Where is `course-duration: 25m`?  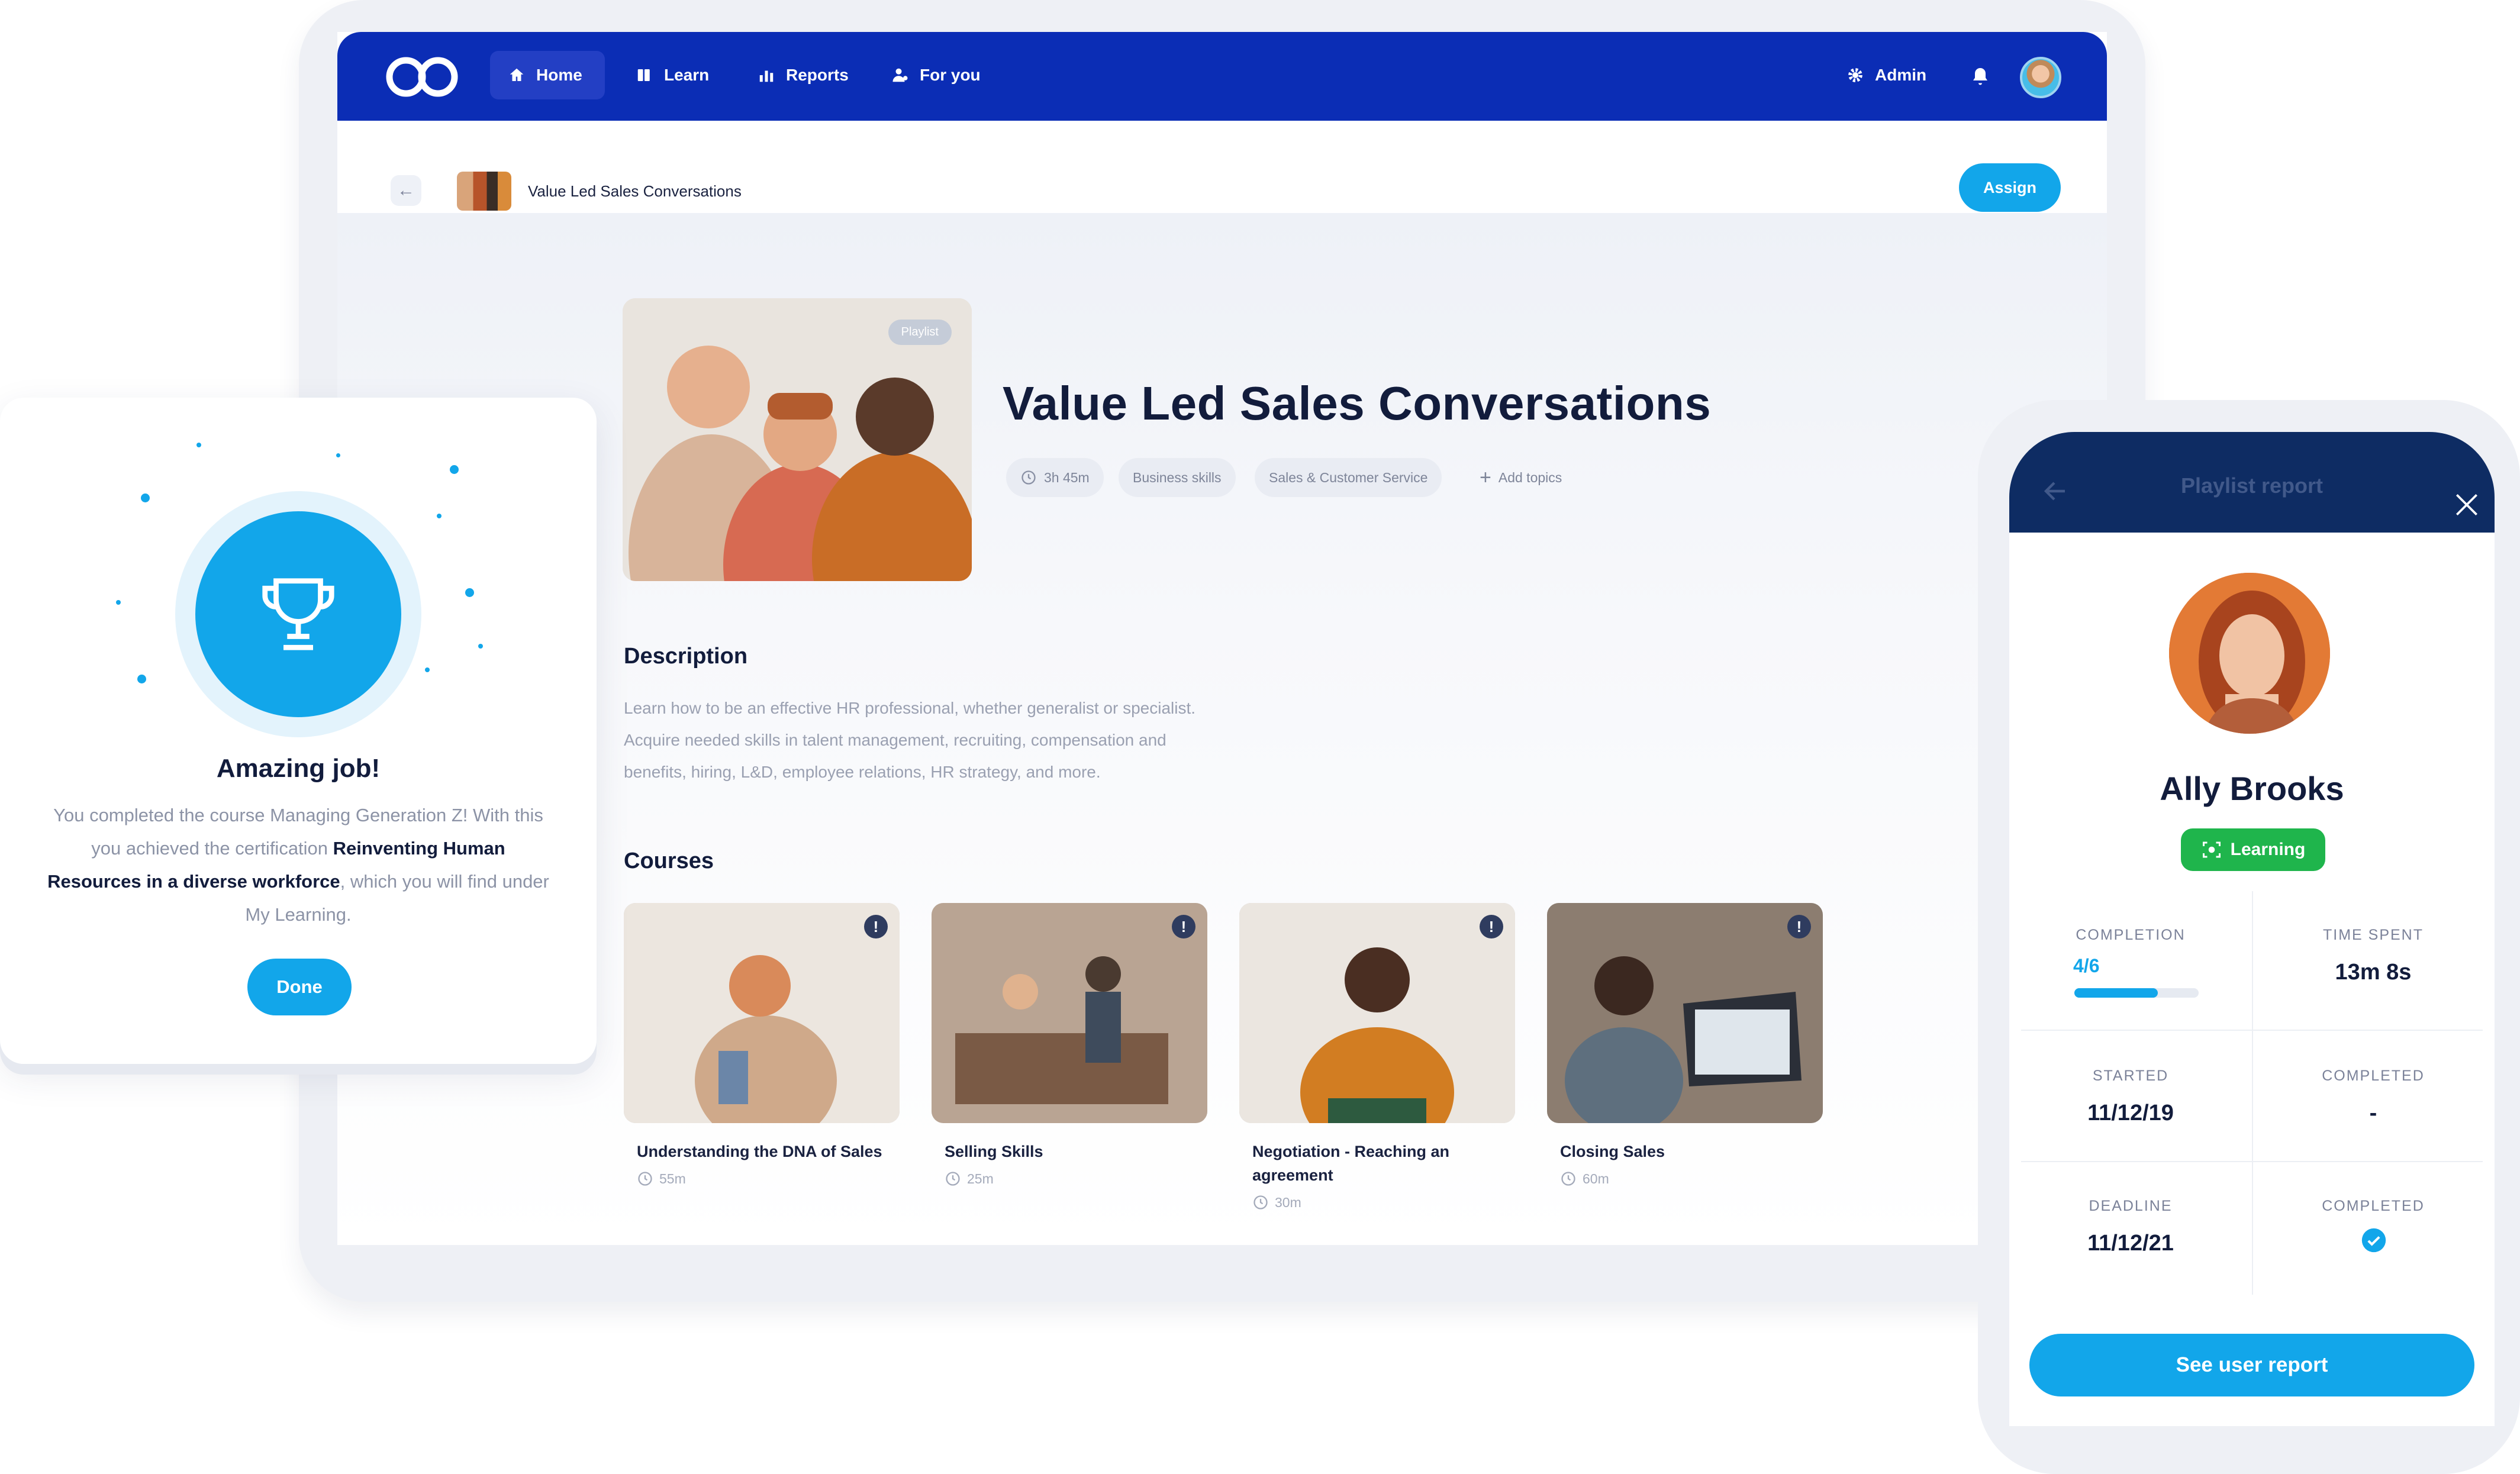 course-duration: 25m is located at coordinates (1076, 1178).